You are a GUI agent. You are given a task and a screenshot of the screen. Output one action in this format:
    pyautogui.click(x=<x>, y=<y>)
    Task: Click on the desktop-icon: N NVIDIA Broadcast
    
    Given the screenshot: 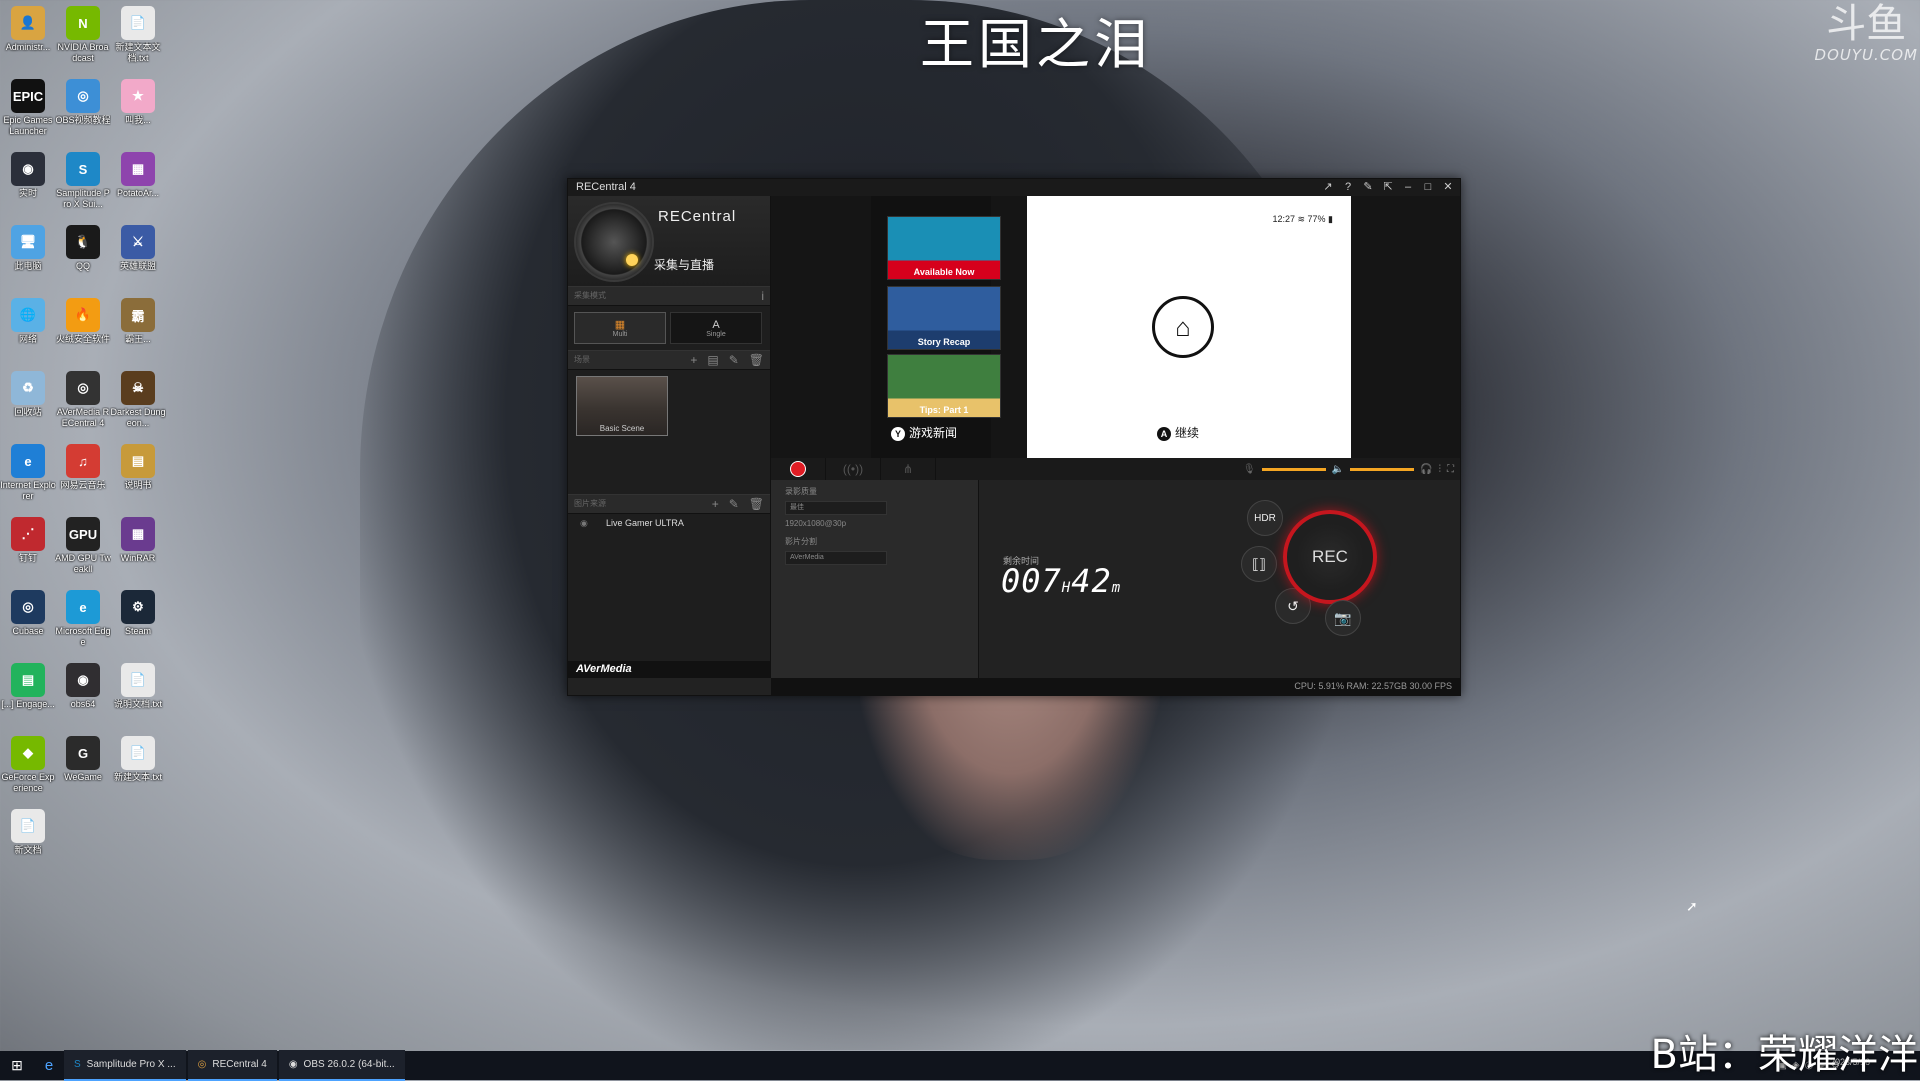 What is the action you would take?
    pyautogui.click(x=83, y=34)
    